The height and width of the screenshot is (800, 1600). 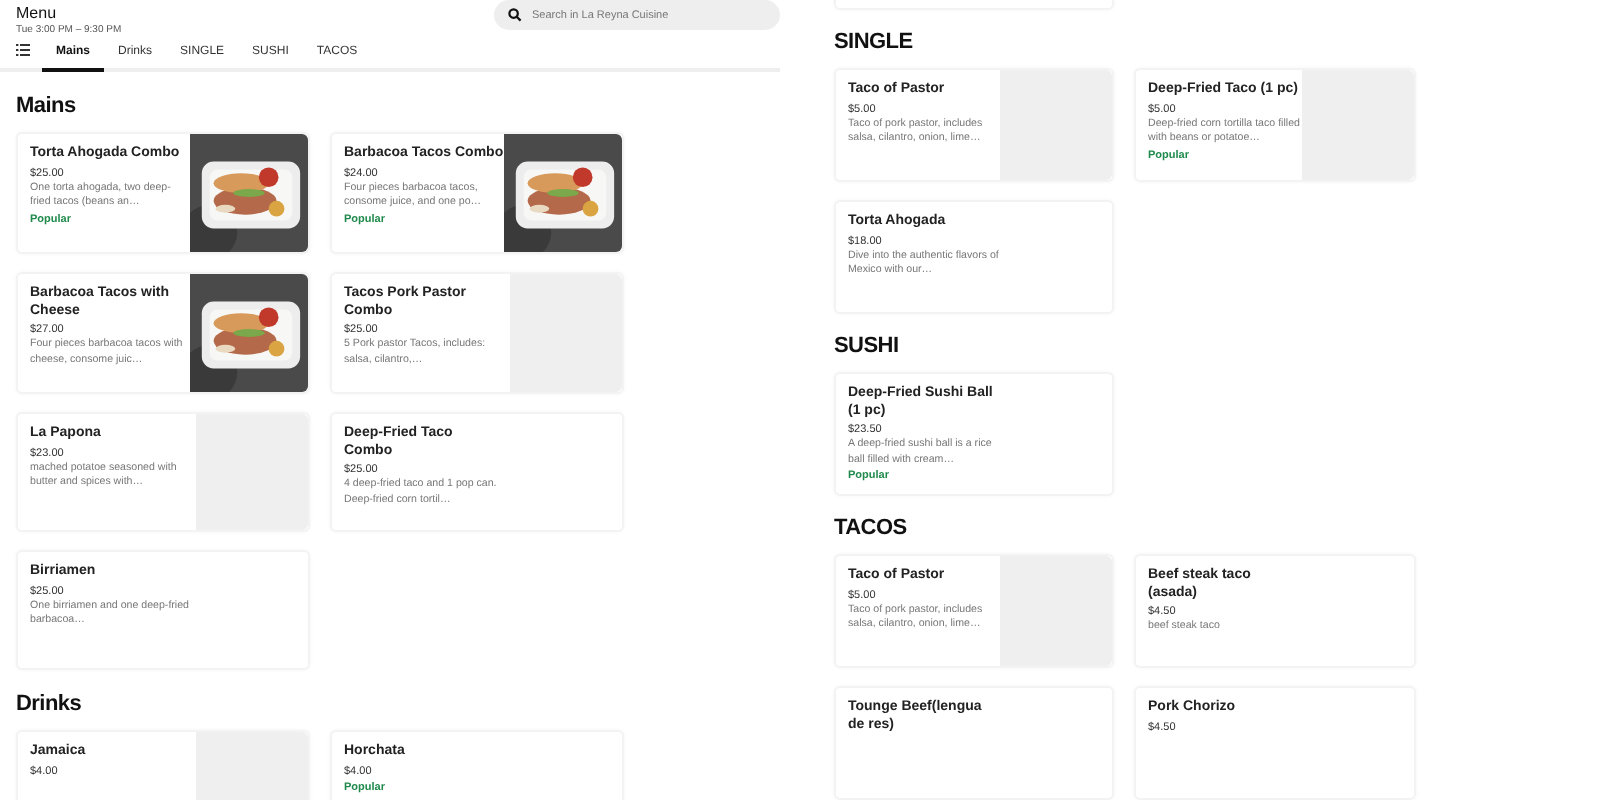 What do you see at coordinates (50, 704) in the screenshot?
I see `section-heading: Drinks` at bounding box center [50, 704].